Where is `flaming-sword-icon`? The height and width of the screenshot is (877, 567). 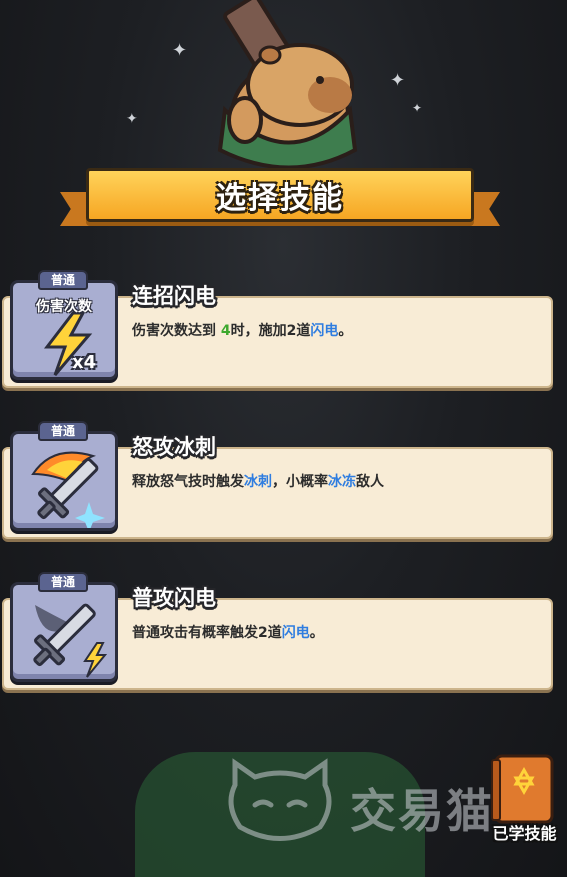
flaming-sword-icon is located at coordinates (64, 481).